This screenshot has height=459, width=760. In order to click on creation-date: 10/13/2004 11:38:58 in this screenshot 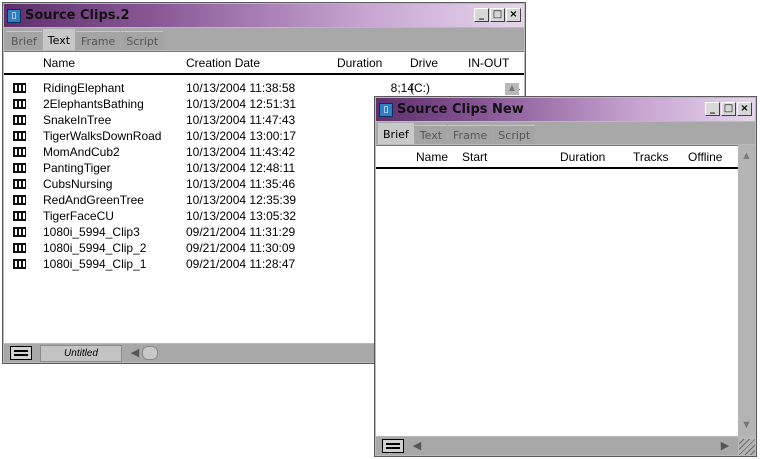, I will do `click(241, 88)`.